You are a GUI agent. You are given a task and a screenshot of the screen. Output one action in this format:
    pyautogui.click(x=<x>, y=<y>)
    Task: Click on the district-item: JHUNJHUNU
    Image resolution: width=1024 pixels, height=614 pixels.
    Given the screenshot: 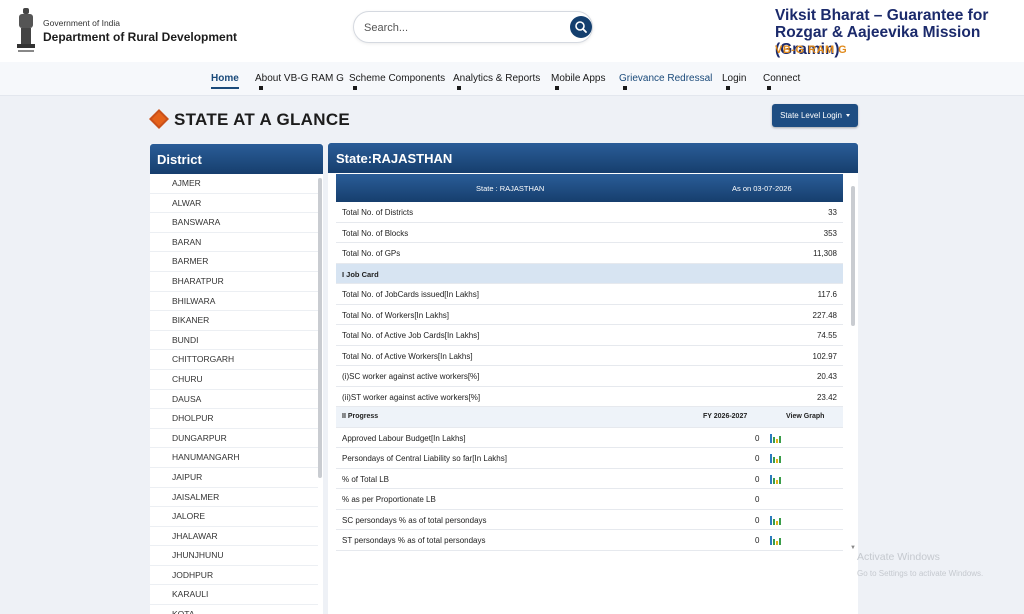 What is the action you would take?
    pyautogui.click(x=234, y=556)
    